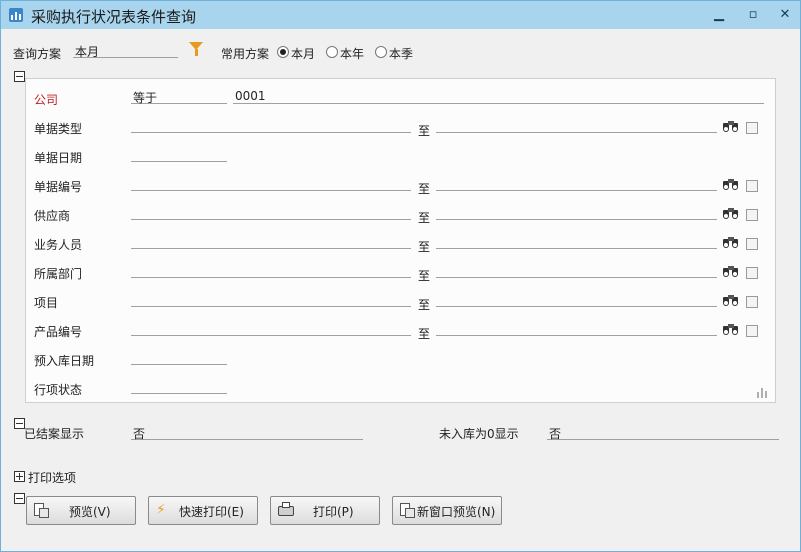  What do you see at coordinates (58, 129) in the screenshot?
I see `condition-label: 单据类型` at bounding box center [58, 129].